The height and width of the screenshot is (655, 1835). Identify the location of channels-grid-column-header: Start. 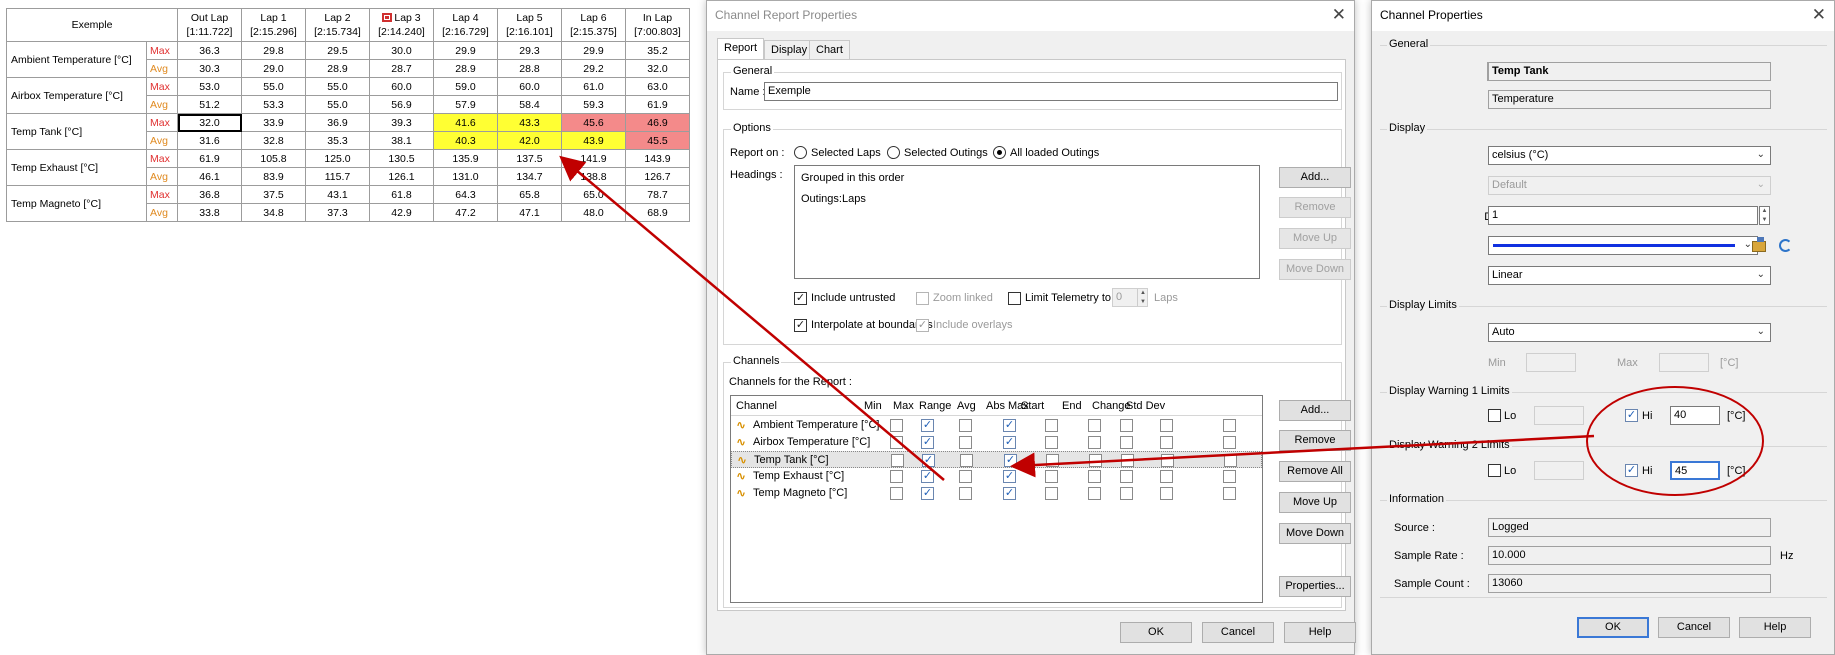
(1032, 406).